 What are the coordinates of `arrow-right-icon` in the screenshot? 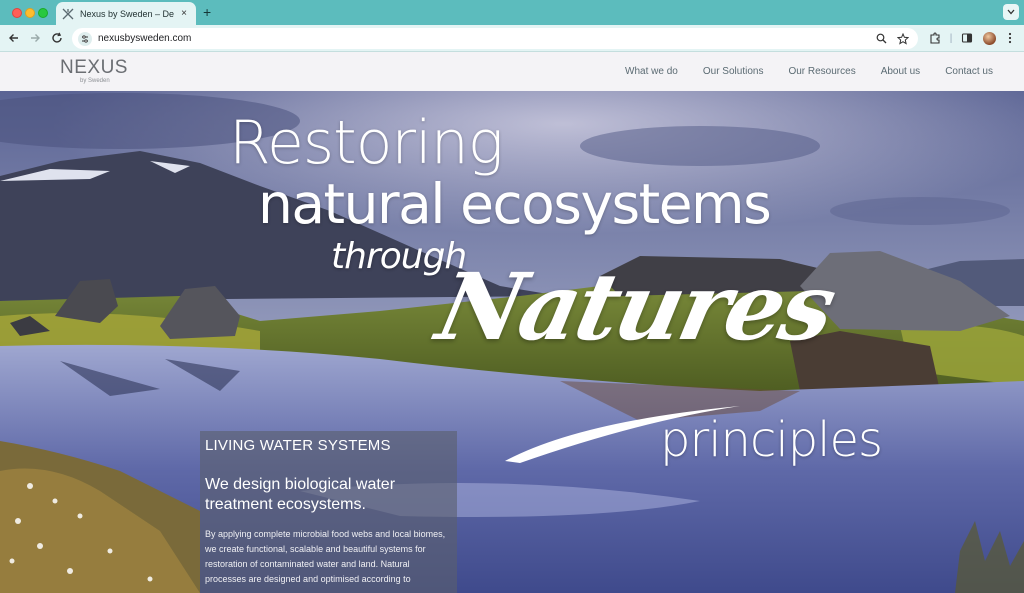 It's located at (35, 38).